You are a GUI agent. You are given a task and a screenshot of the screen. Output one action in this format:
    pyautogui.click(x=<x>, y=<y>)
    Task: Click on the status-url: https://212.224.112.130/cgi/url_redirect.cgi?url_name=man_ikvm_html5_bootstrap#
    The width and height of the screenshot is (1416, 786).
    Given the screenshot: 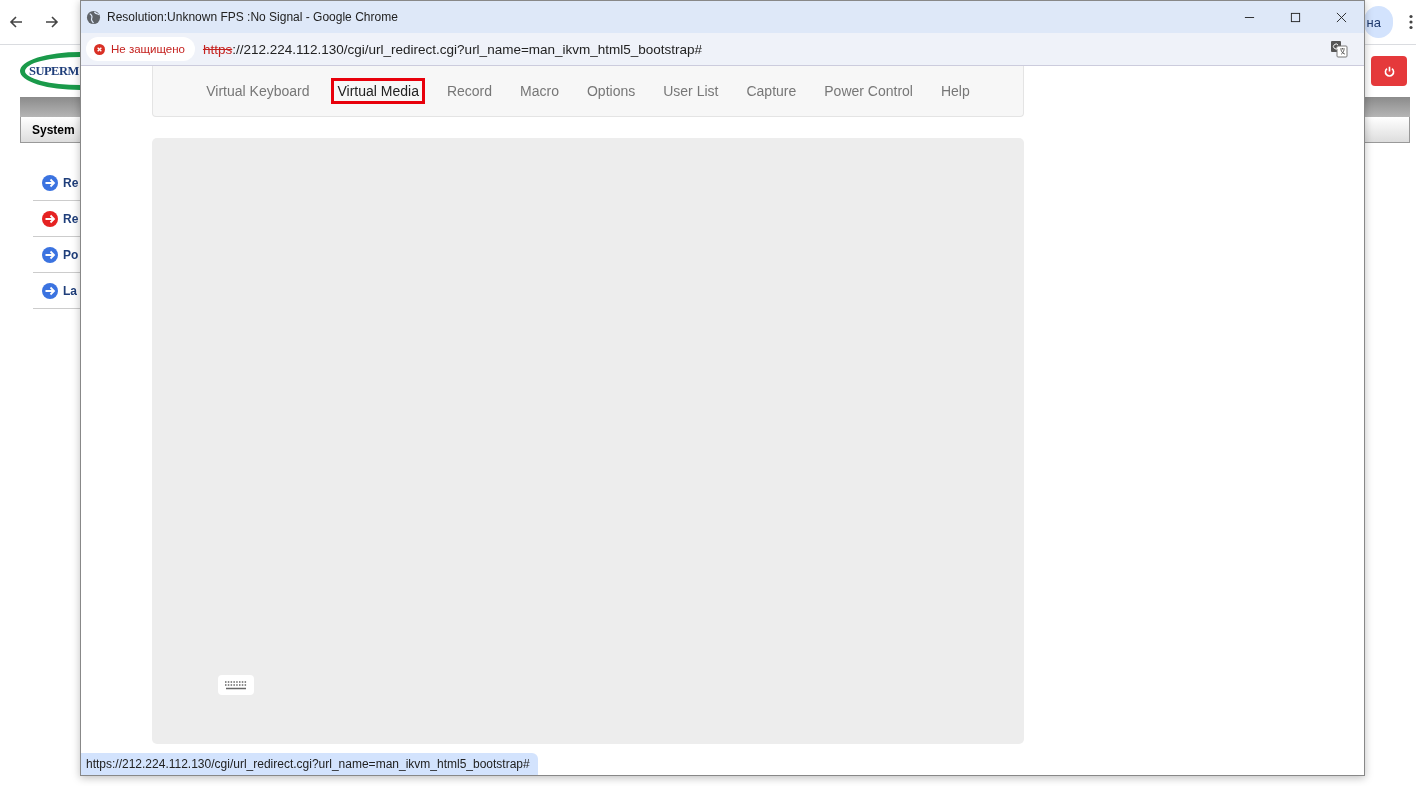 What is the action you would take?
    pyautogui.click(x=309, y=764)
    